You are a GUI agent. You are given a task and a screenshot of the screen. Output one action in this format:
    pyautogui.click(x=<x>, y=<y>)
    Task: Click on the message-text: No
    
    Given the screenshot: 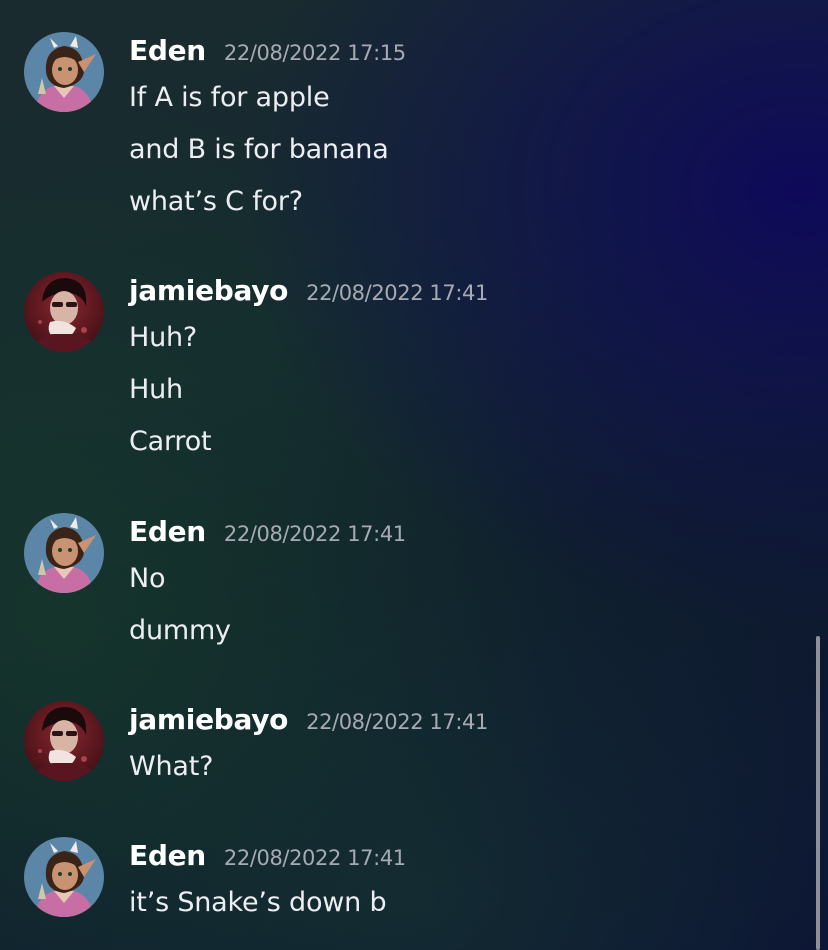 What is the action you would take?
    pyautogui.click(x=147, y=578)
    